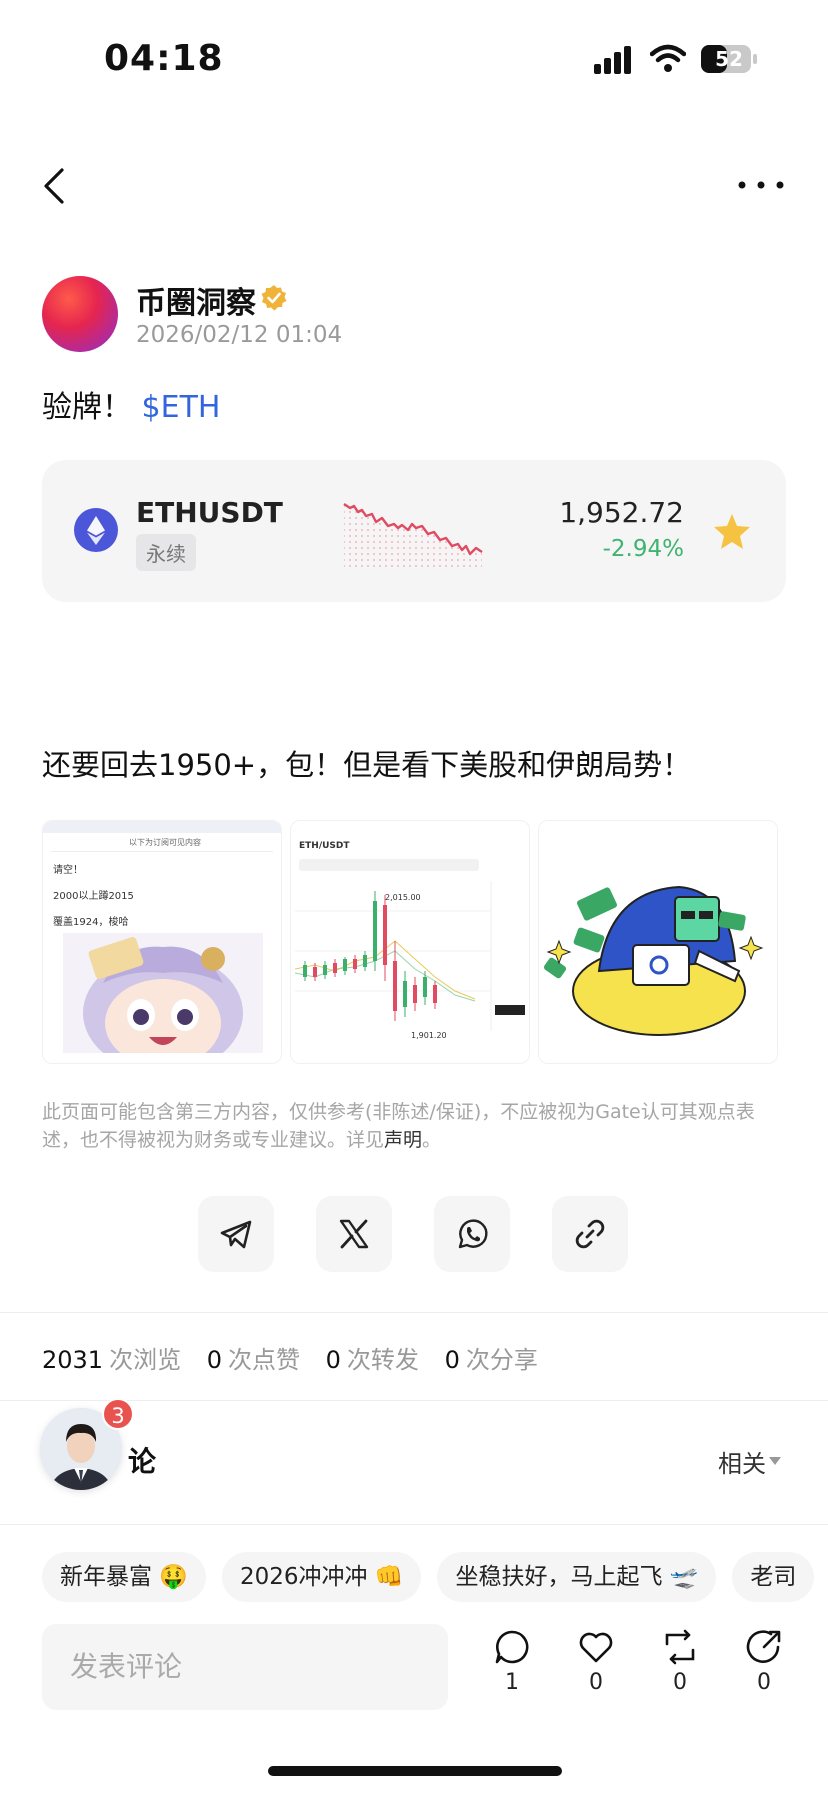 This screenshot has width=828, height=1796. Describe the element at coordinates (274, 298) in the screenshot. I see `verified-badge-icon` at that location.